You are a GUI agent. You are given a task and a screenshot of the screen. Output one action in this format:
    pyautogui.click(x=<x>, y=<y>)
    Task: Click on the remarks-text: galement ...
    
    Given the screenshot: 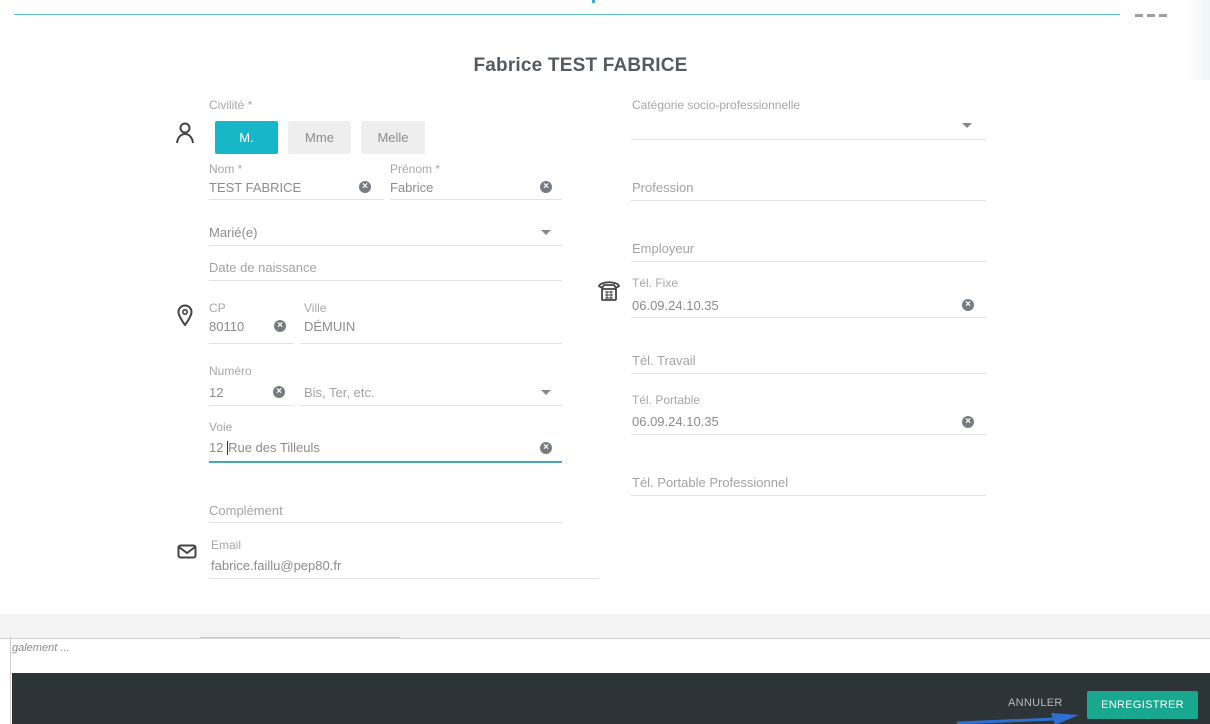 What is the action you would take?
    pyautogui.click(x=41, y=648)
    